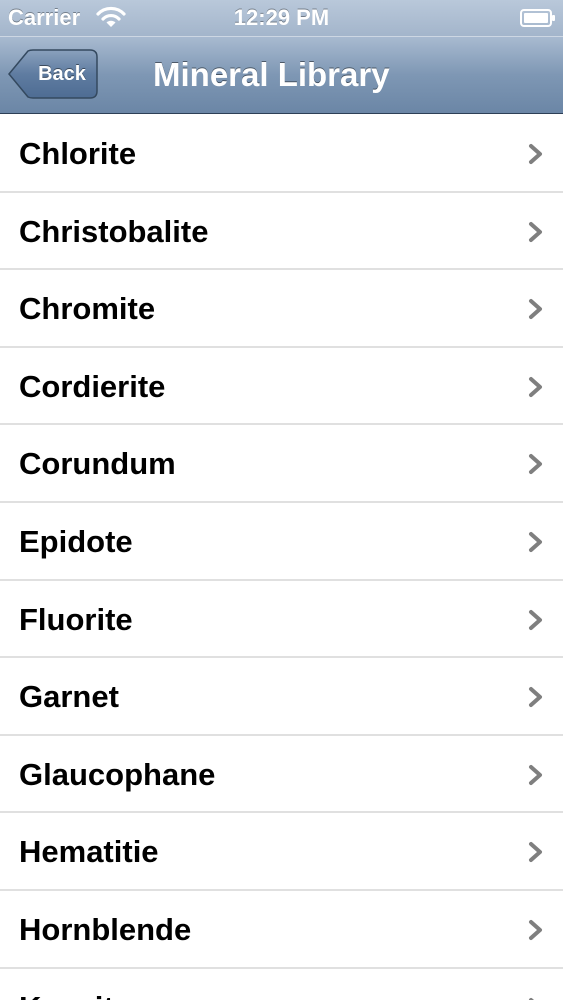  What do you see at coordinates (281, 309) in the screenshot?
I see `list-item: Chromite` at bounding box center [281, 309].